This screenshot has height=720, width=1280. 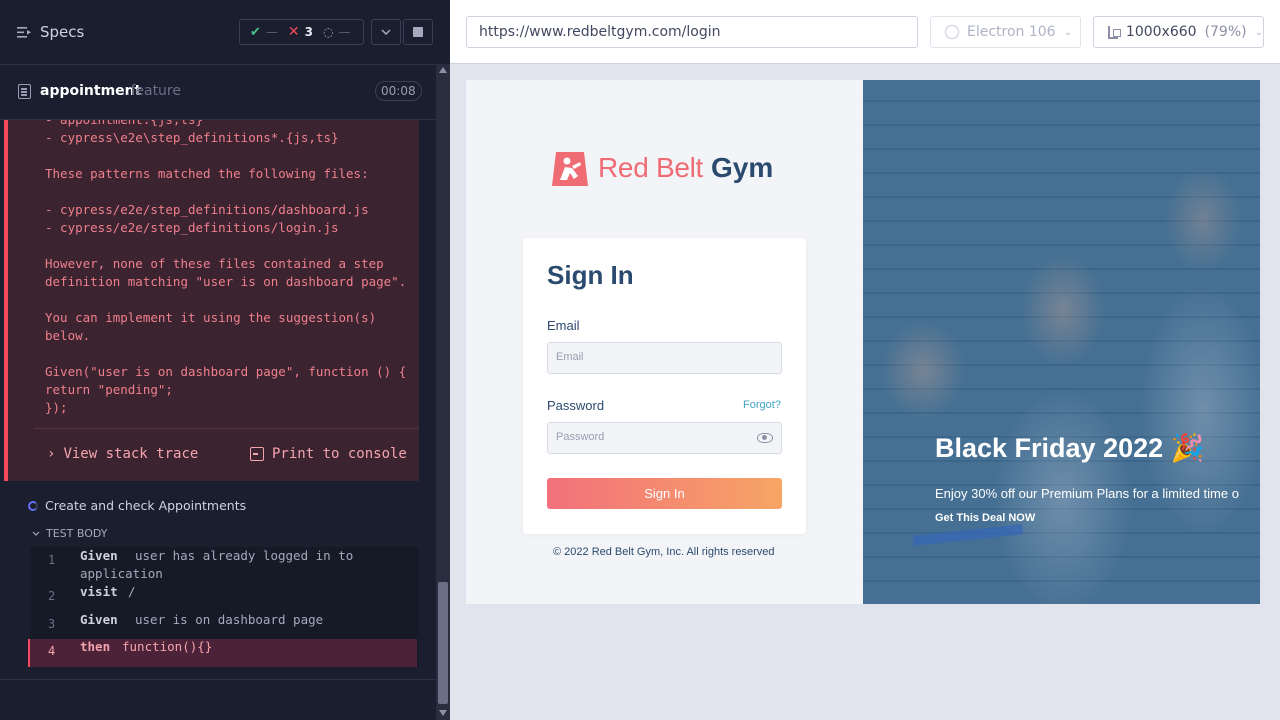 I want to click on test-title-row: Create and check Appointments, so click(x=137, y=505).